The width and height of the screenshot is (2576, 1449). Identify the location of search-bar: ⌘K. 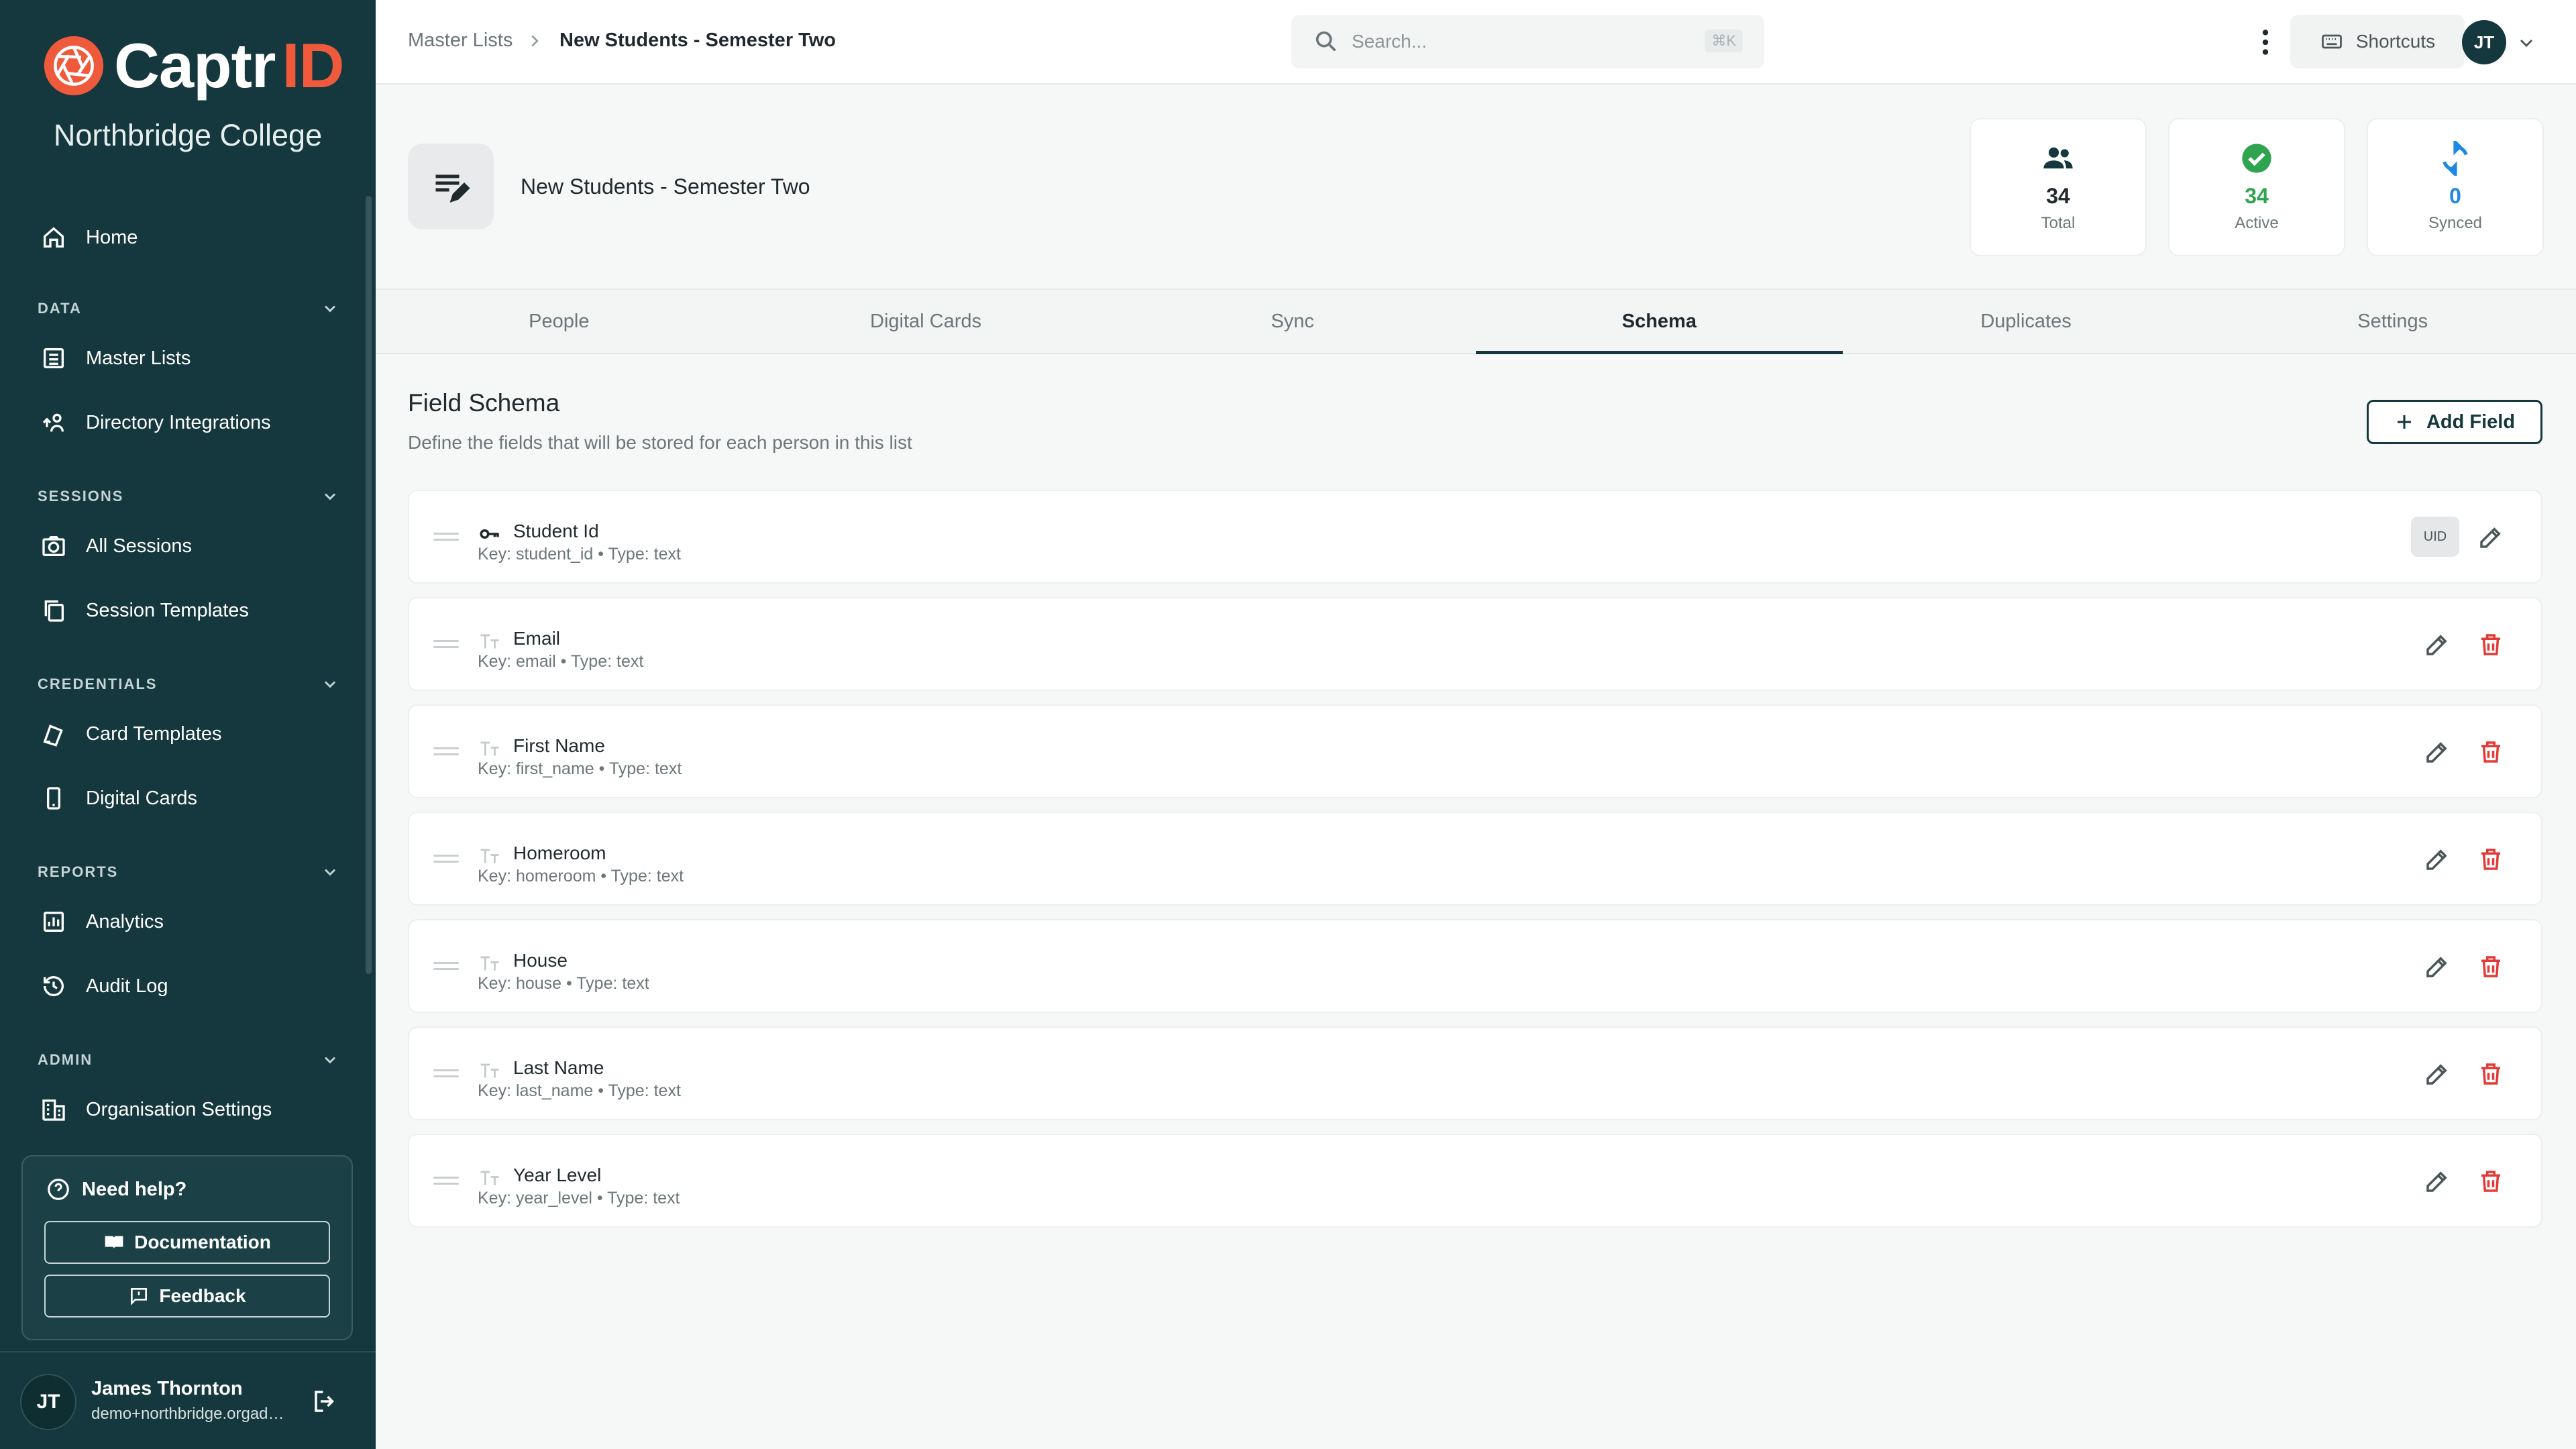
(1527, 41).